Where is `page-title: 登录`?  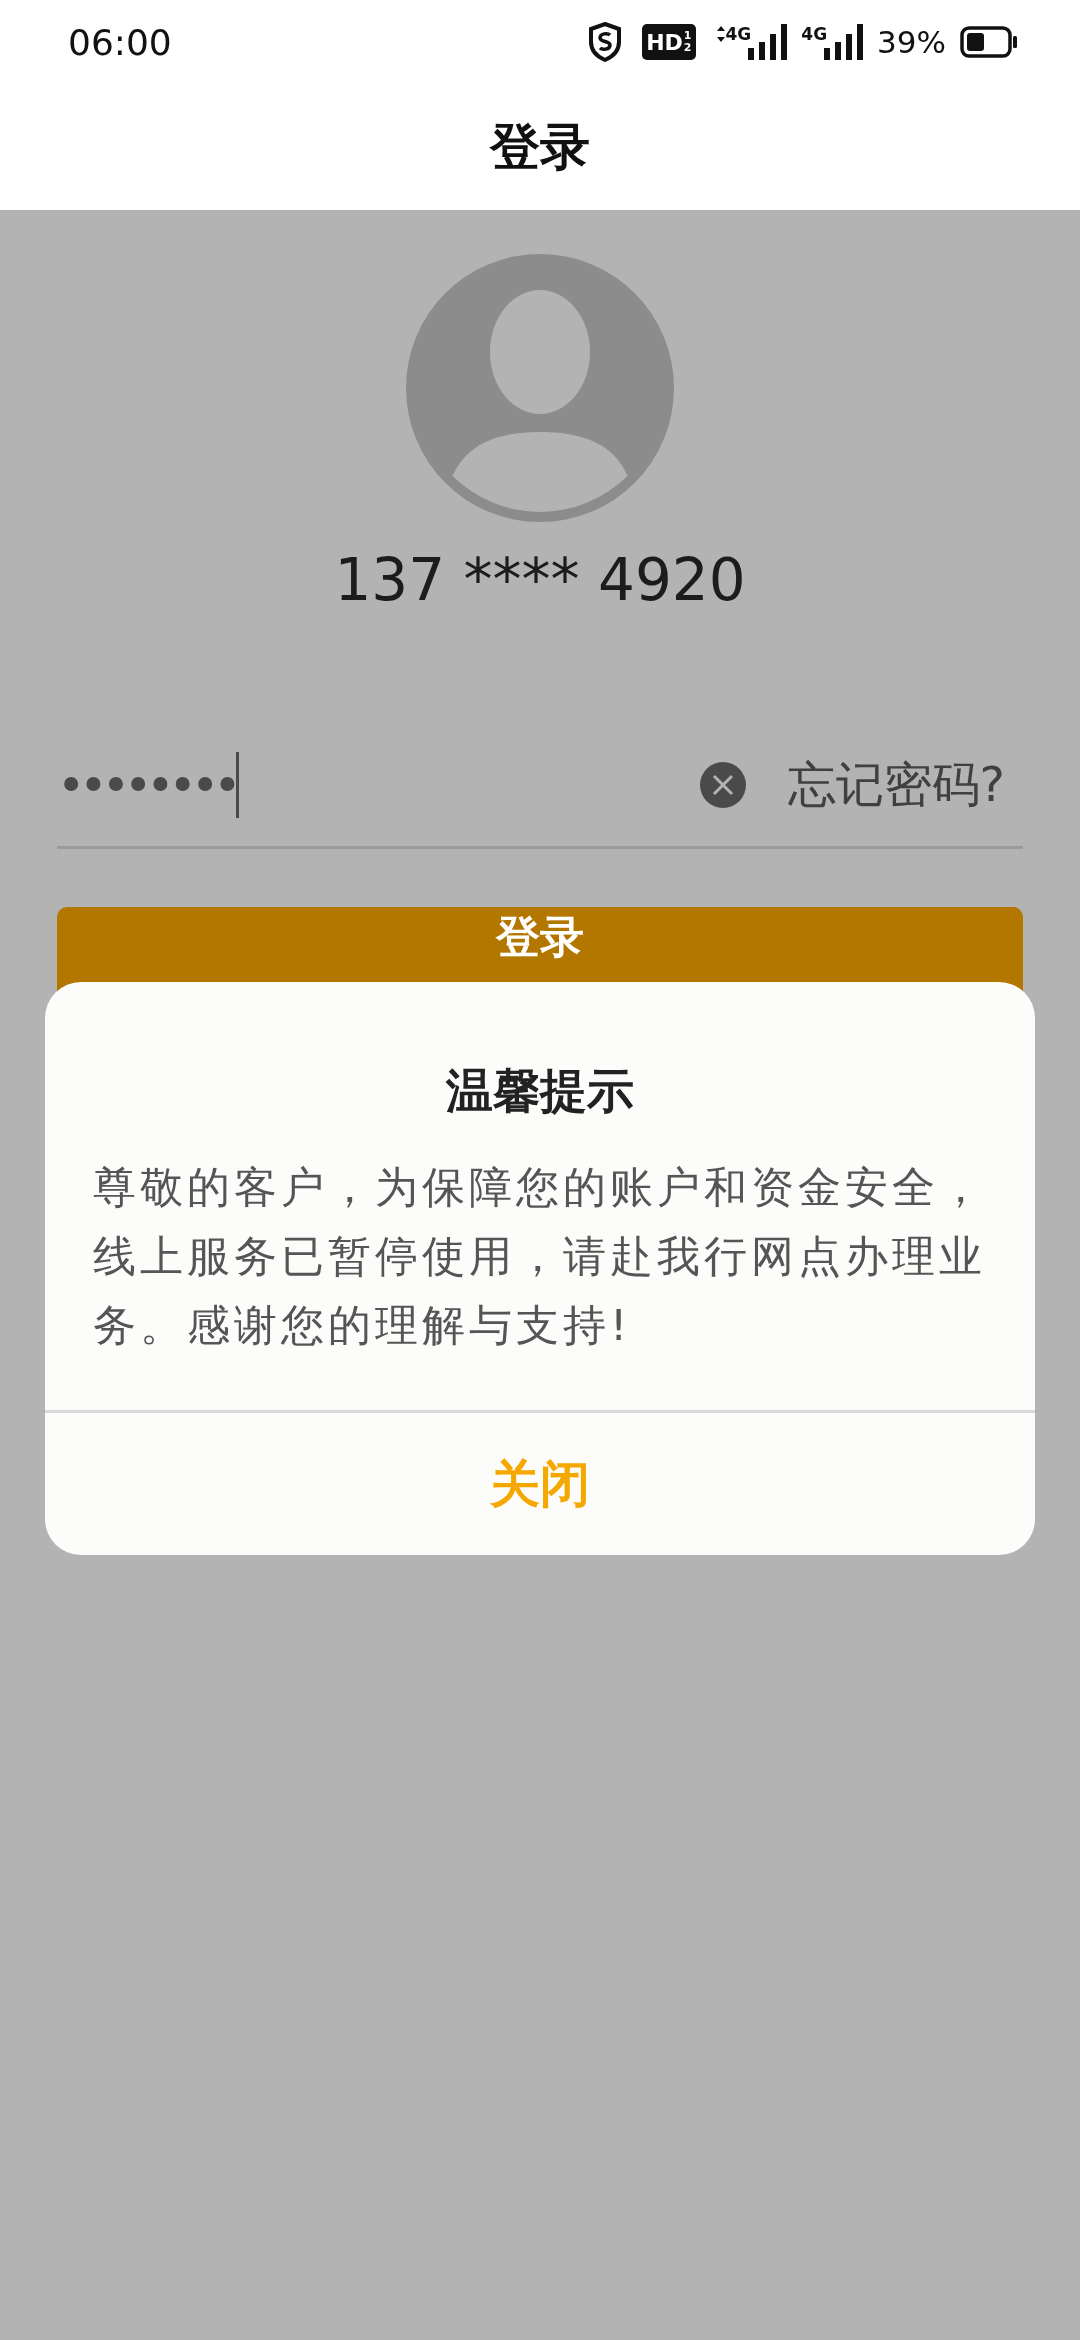
page-title: 登录 is located at coordinates (540, 147).